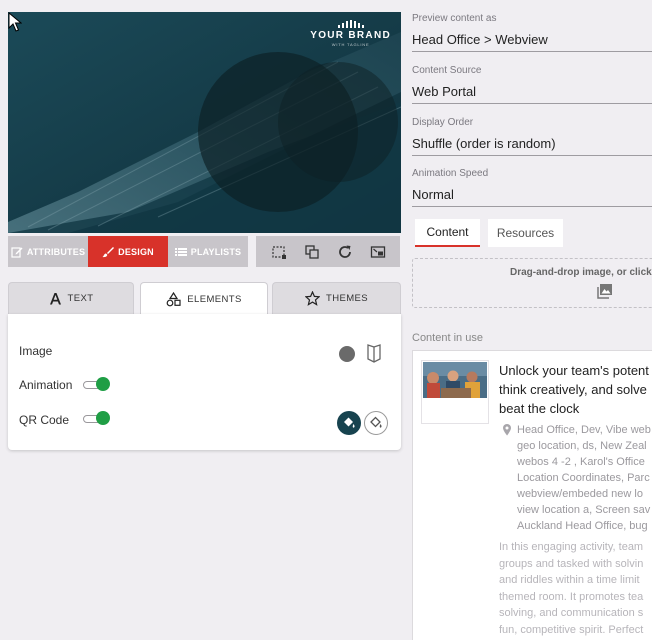 The height and width of the screenshot is (640, 652). What do you see at coordinates (582, 446) in the screenshot?
I see `location-line: geo location, ds, New Zeal` at bounding box center [582, 446].